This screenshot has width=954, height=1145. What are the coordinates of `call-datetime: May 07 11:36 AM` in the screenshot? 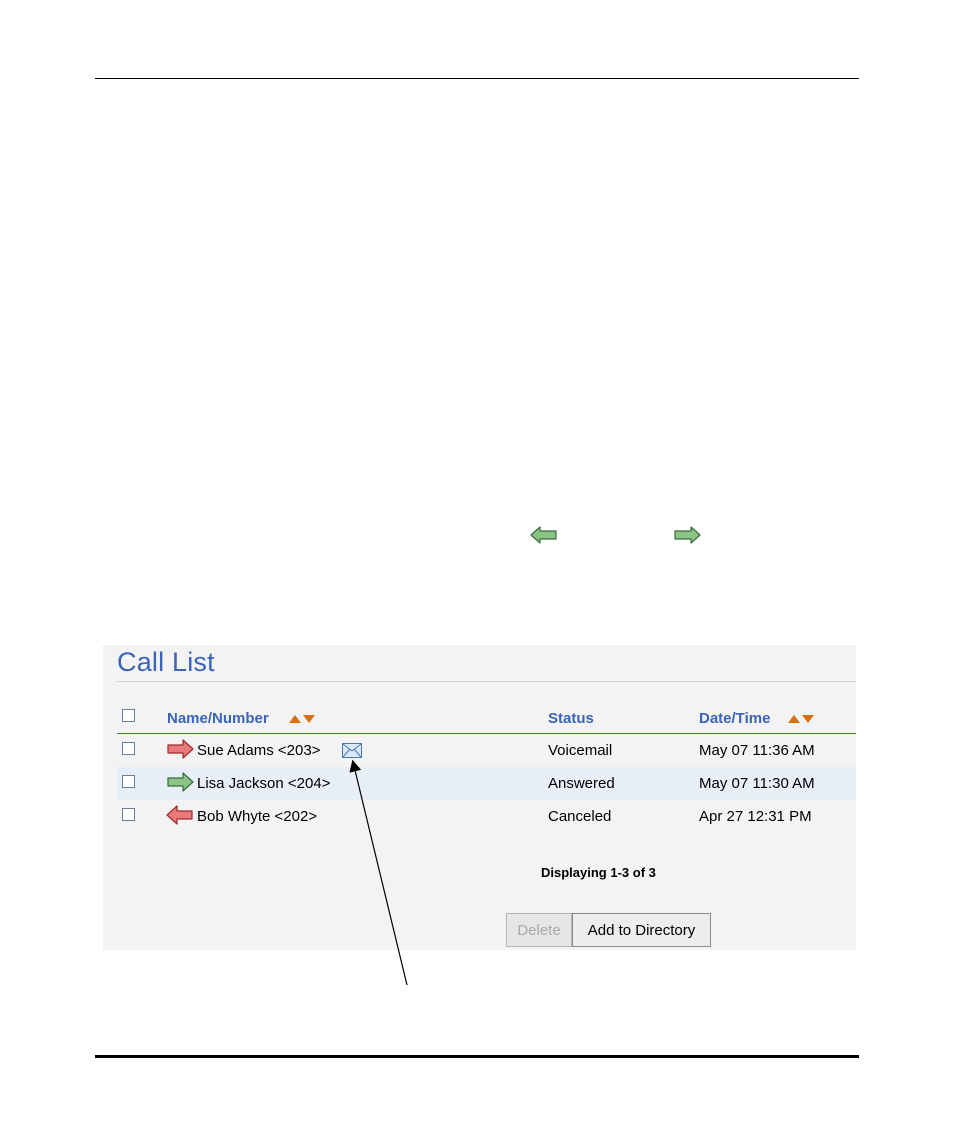 It's located at (757, 750).